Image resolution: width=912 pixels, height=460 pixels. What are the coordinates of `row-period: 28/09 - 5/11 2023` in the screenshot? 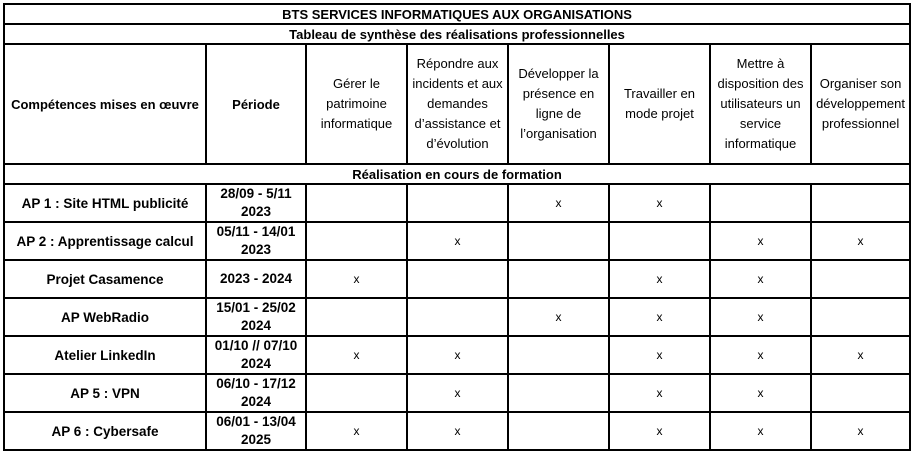 It's located at (256, 203).